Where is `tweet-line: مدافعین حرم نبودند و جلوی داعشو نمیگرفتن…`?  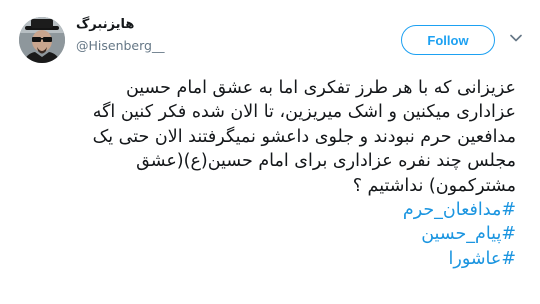 tweet-line: مدافعین حرم نبودند و جلوی داعشو نمیگرفتن… is located at coordinates (304, 136).